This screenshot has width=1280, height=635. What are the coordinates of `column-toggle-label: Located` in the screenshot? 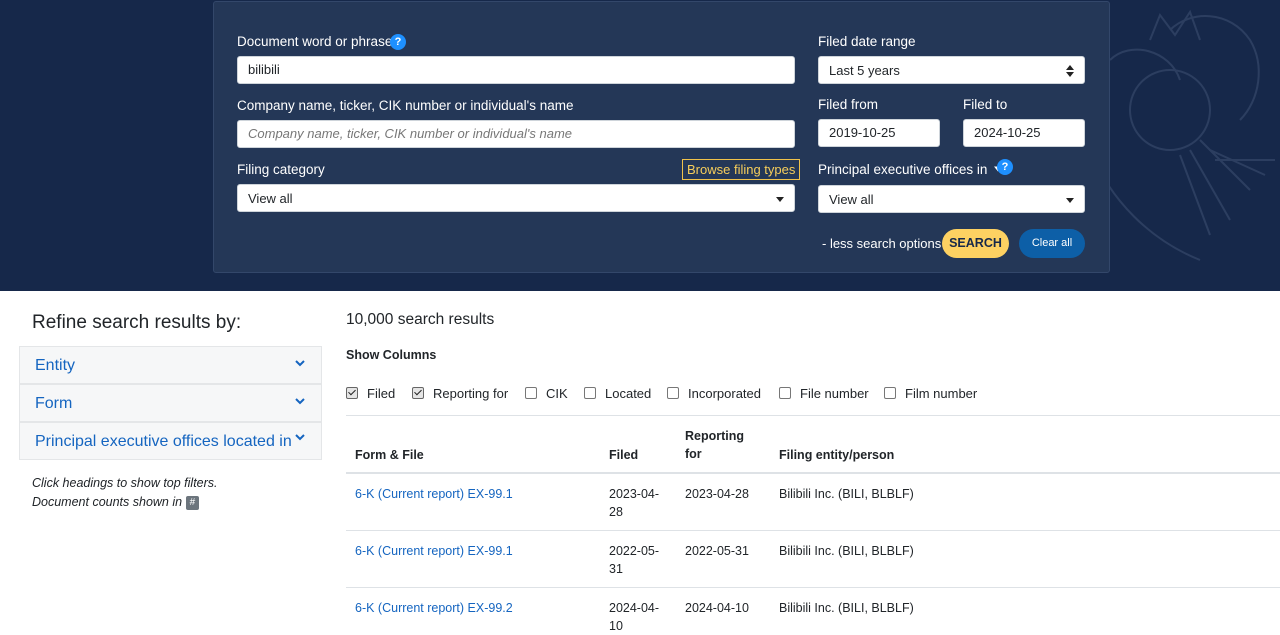 It's located at (628, 393).